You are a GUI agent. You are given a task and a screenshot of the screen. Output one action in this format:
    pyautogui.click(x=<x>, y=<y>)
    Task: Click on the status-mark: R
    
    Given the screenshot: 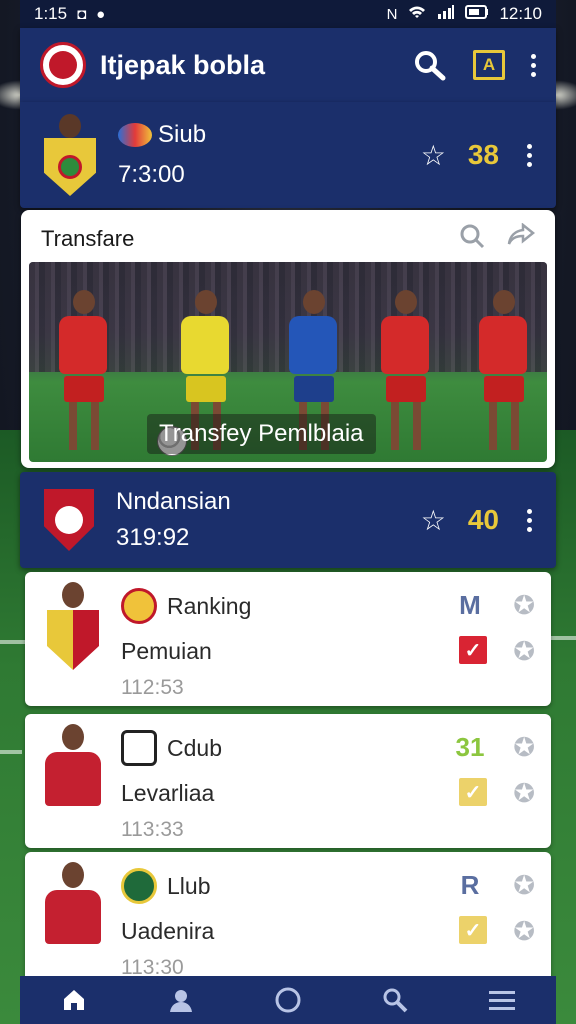 What is the action you would take?
    pyautogui.click(x=470, y=885)
    